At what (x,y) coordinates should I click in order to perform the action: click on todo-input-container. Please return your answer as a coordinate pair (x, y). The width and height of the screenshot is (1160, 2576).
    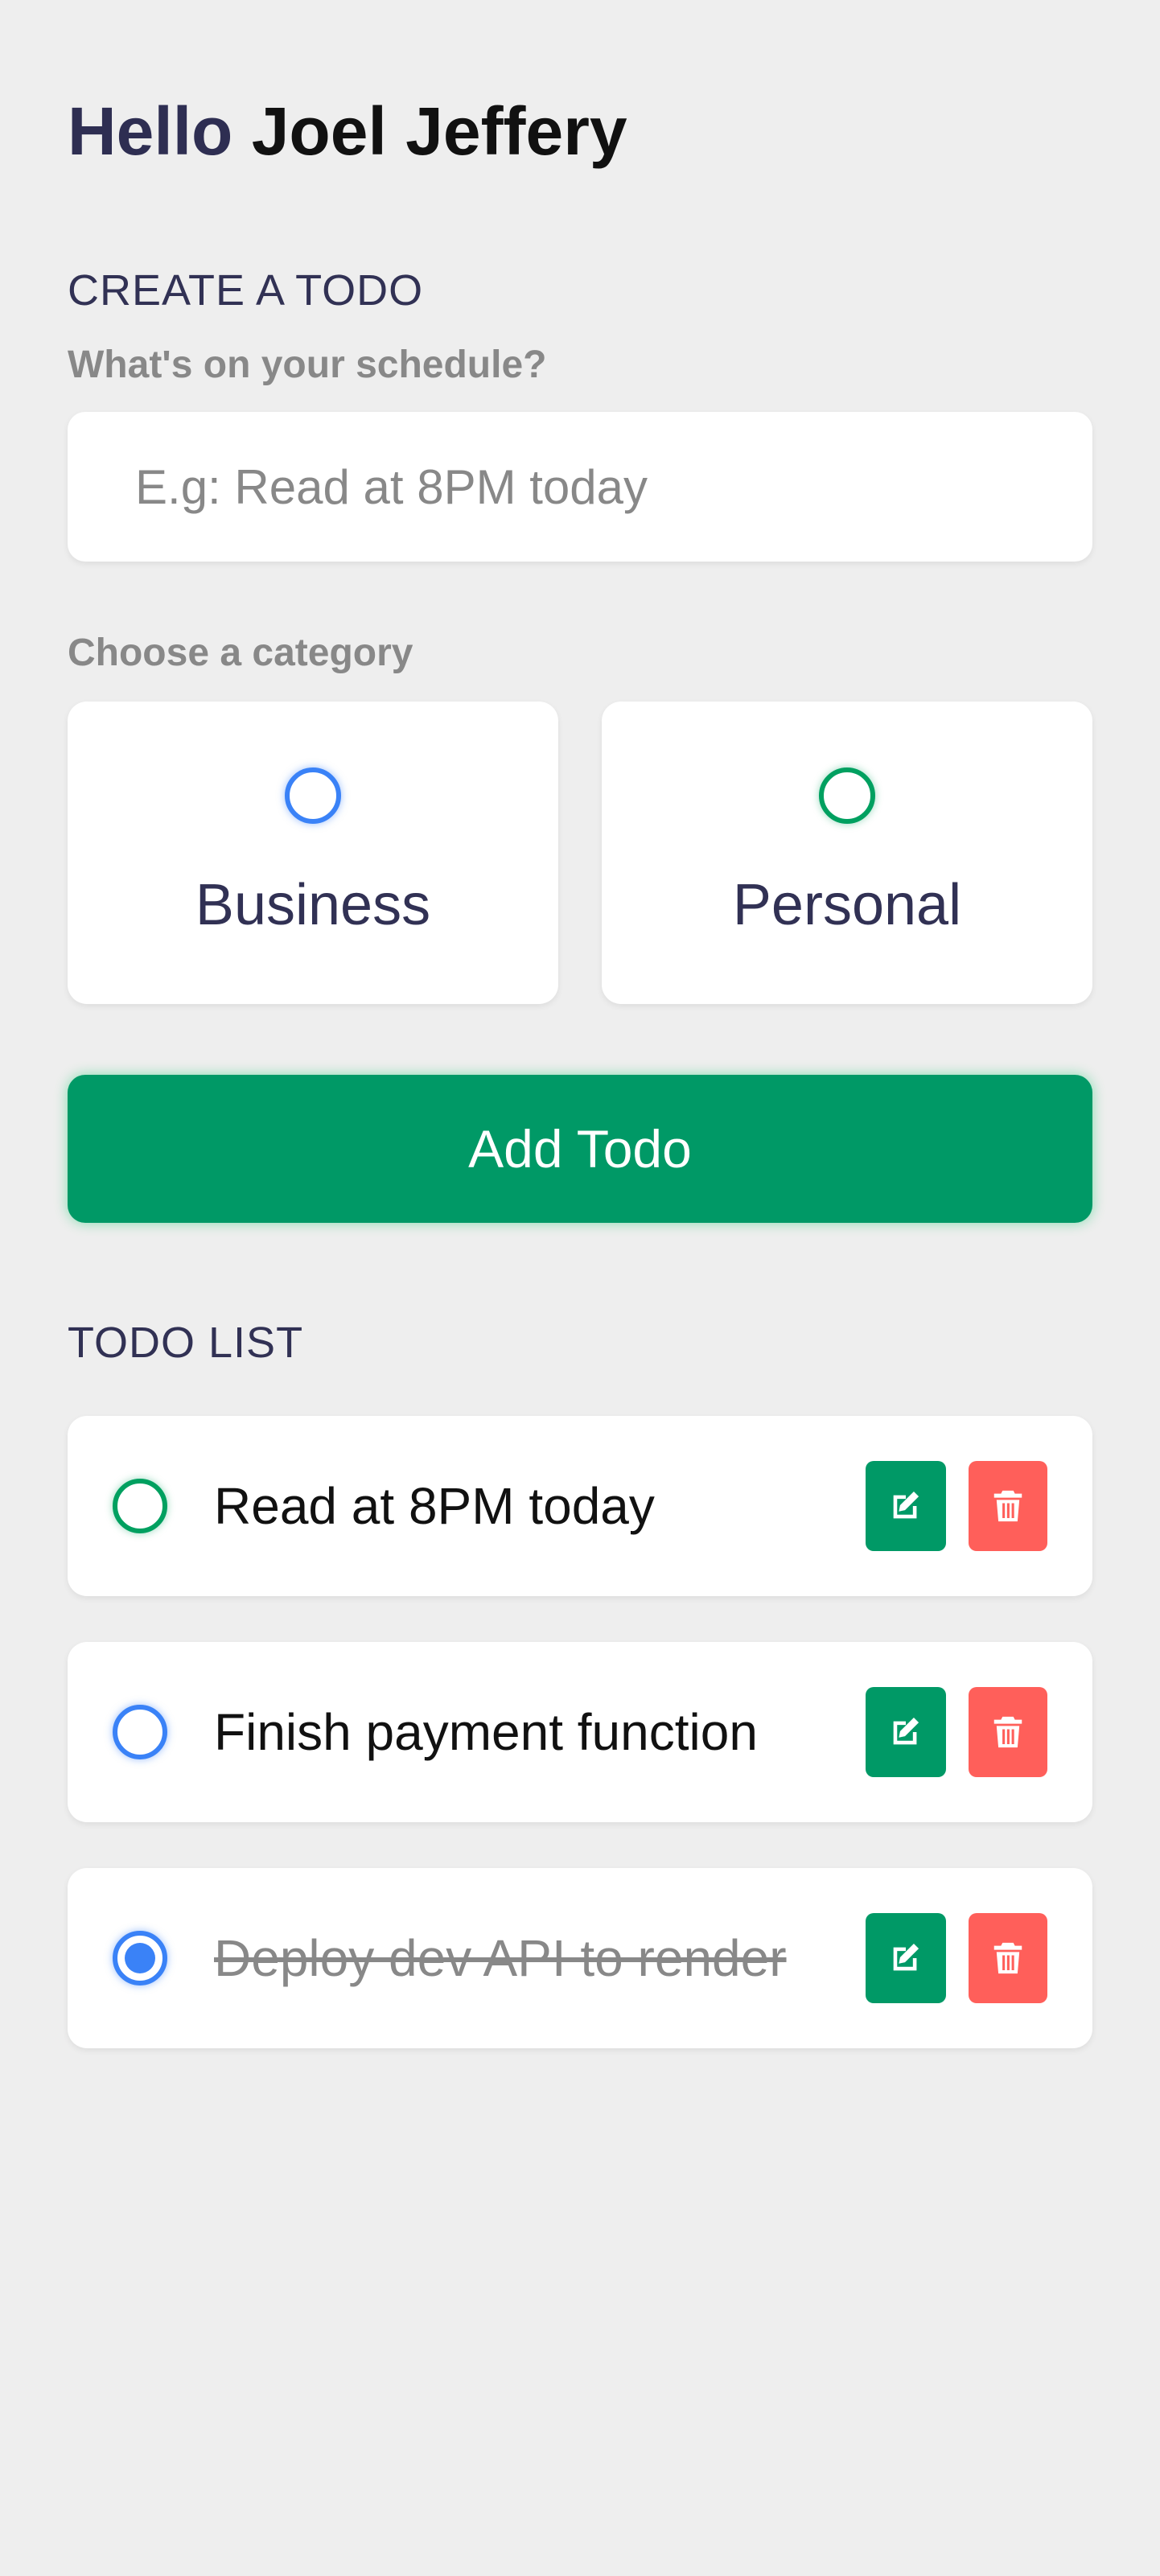
    Looking at the image, I should click on (580, 487).